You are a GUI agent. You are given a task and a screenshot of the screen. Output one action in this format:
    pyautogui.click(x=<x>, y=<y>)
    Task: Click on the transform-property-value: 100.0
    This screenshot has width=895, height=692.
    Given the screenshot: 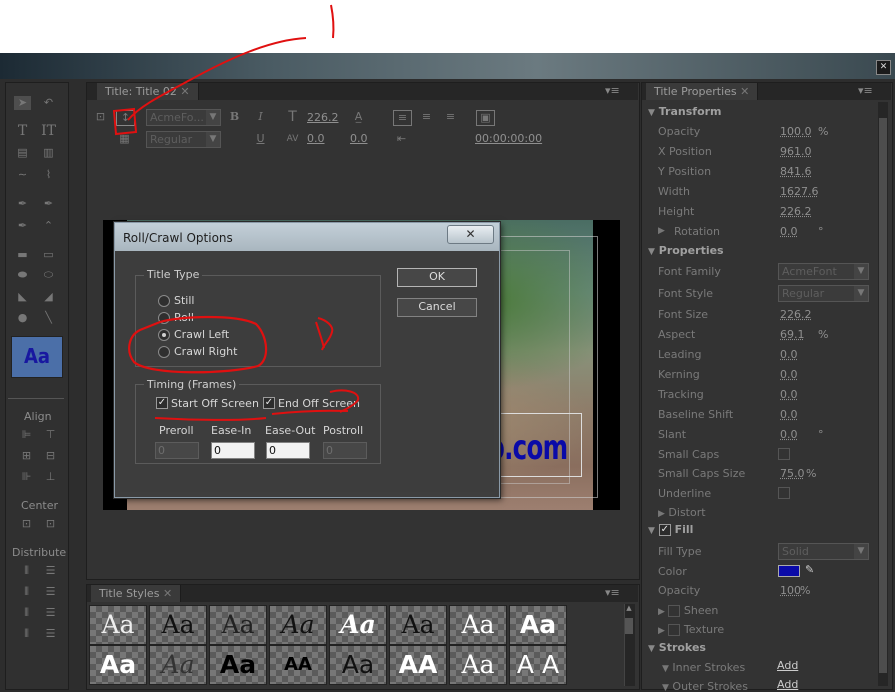 What is the action you would take?
    pyautogui.click(x=796, y=131)
    